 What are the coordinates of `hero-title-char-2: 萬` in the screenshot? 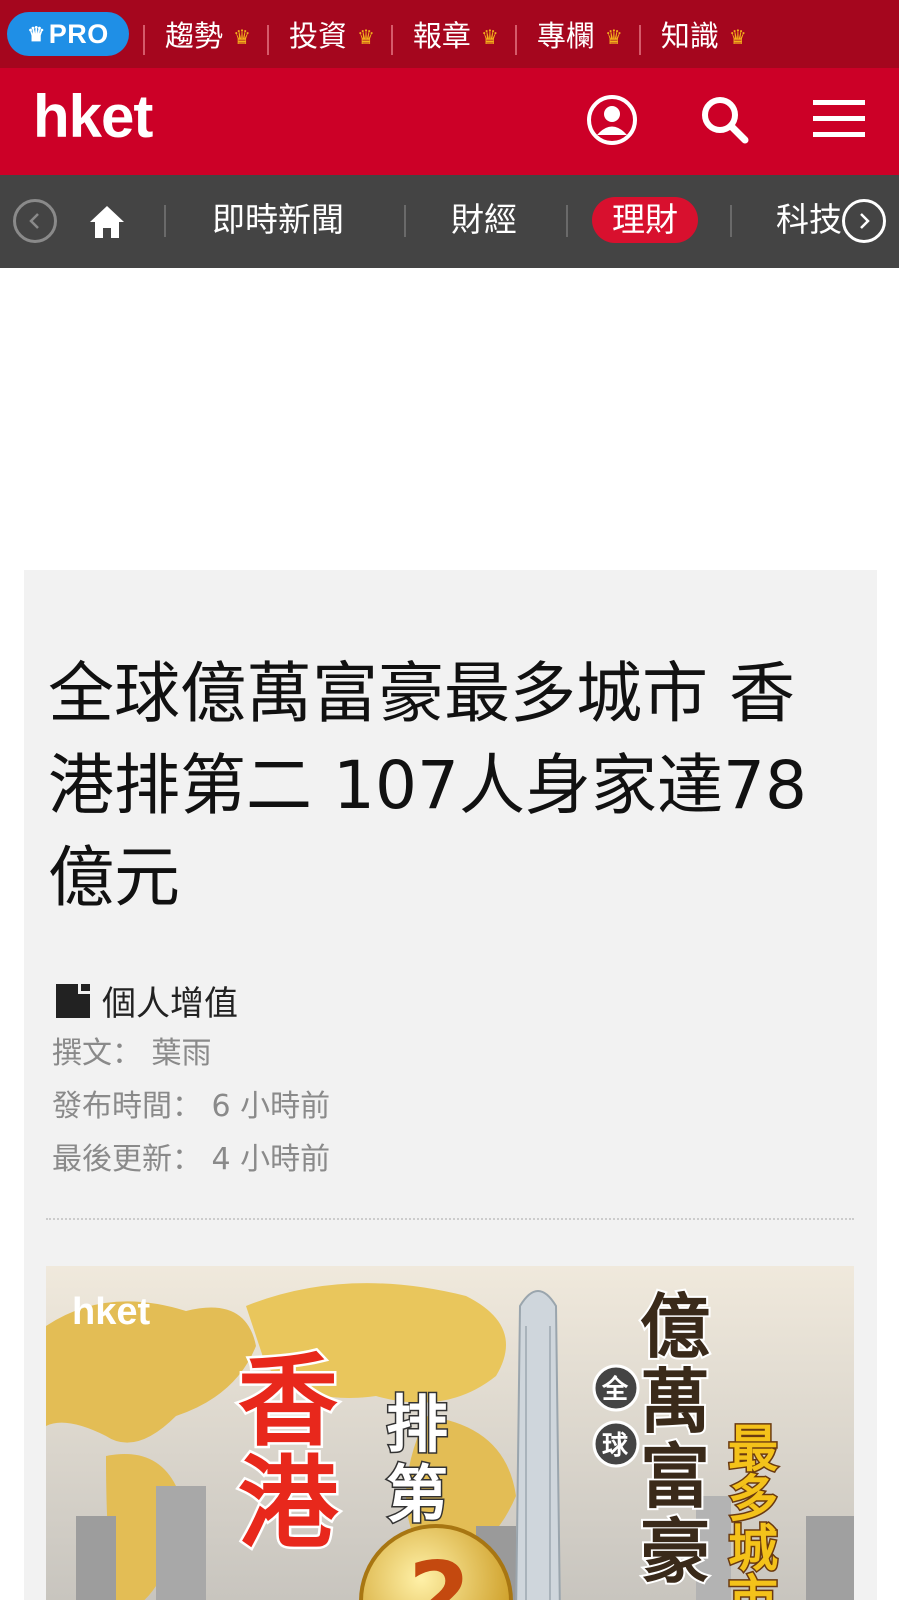 It's located at (675, 1402).